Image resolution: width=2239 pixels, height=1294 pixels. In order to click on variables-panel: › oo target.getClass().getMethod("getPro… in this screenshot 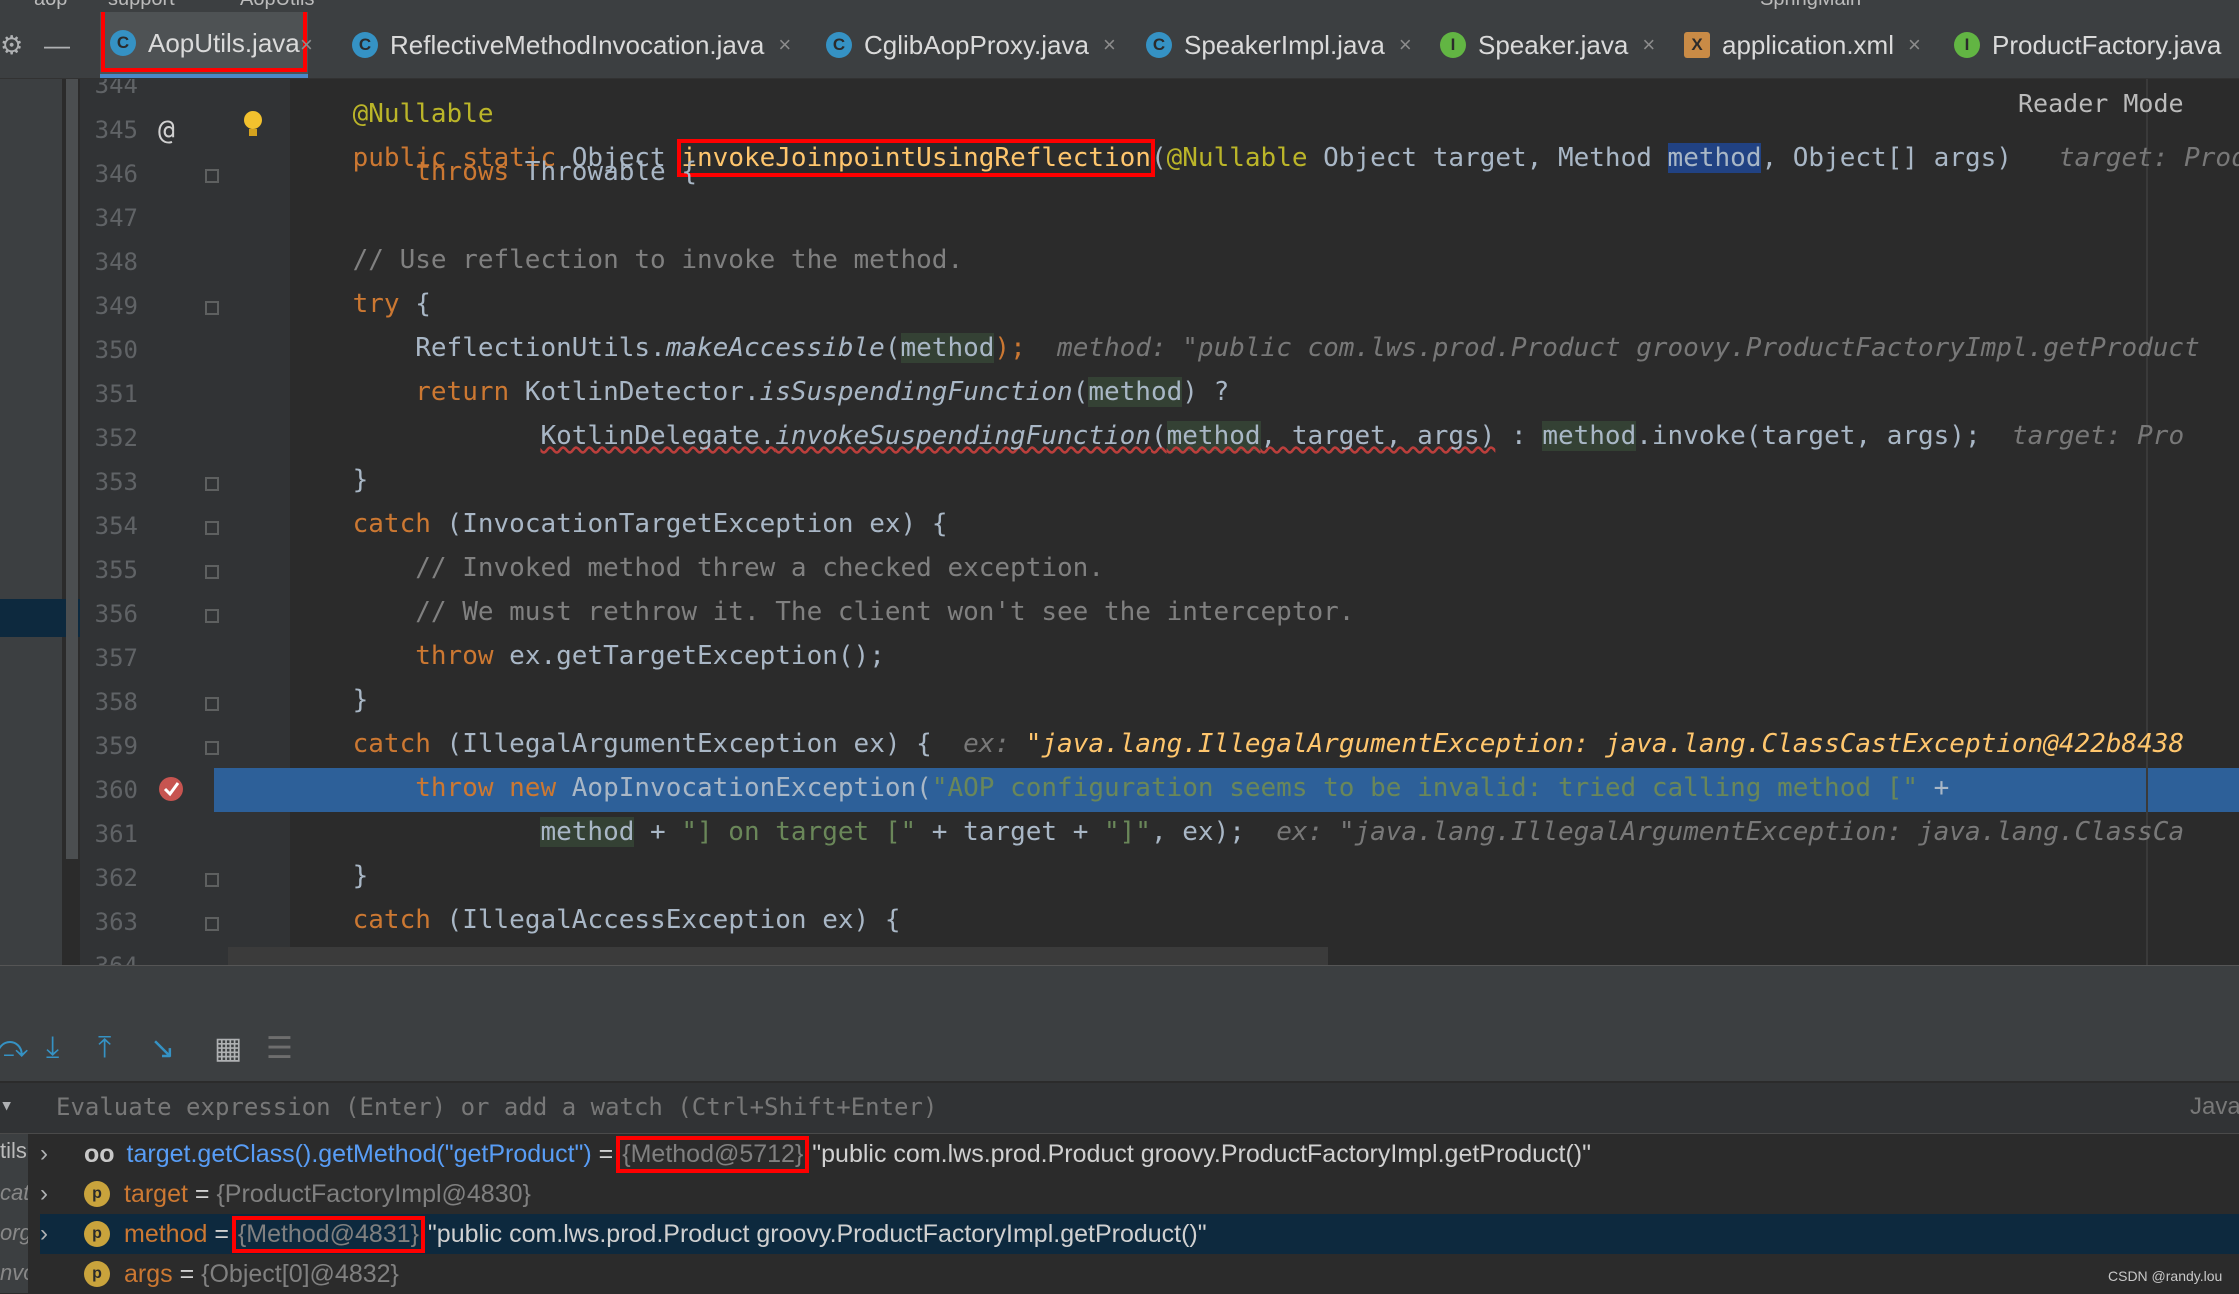, I will do `click(1119, 1213)`.